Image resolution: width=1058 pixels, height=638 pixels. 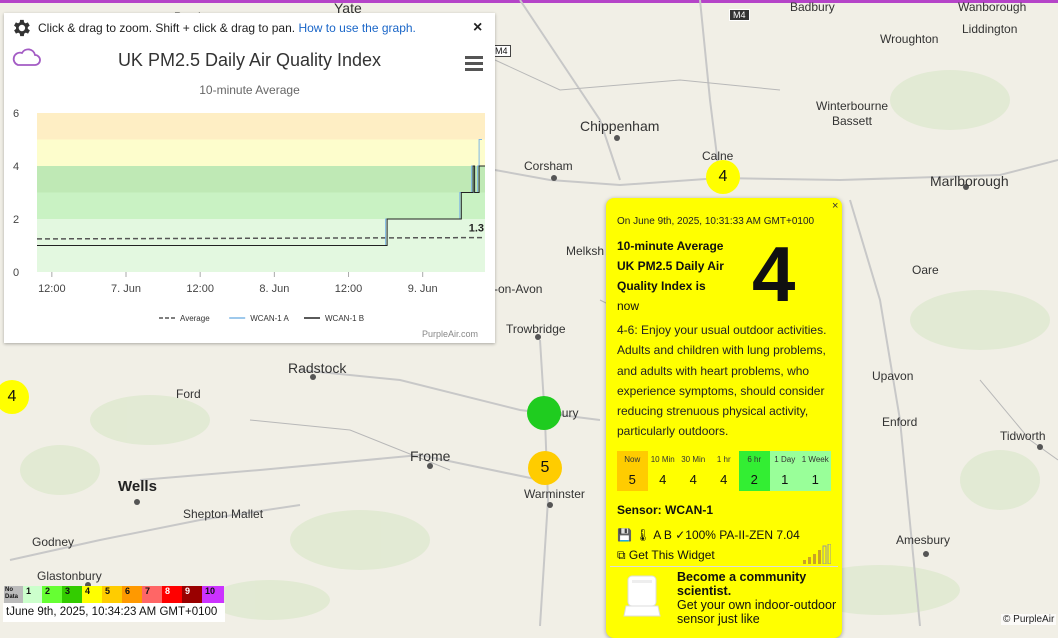 What do you see at coordinates (620, 126) in the screenshot?
I see `place-label: Chippenham` at bounding box center [620, 126].